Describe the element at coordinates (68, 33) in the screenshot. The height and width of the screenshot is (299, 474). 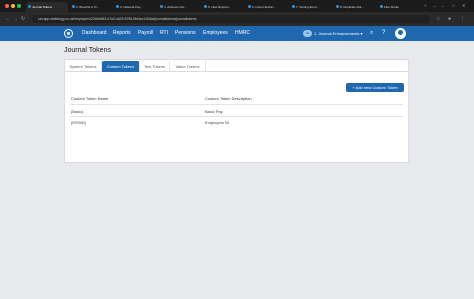
I see `staffology-logo-icon` at that location.